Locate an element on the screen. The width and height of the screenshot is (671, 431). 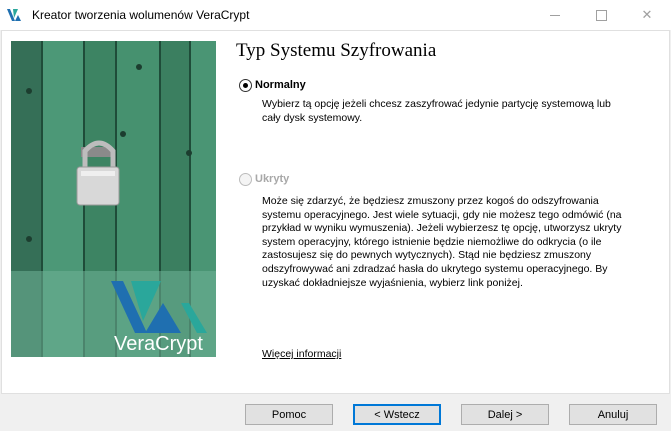
veracrypt-app-icon is located at coordinates (14, 15).